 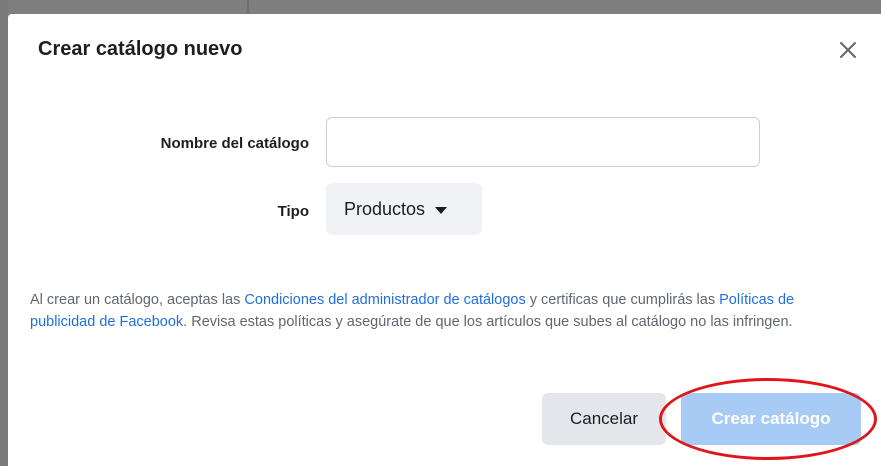 What do you see at coordinates (385, 208) in the screenshot?
I see `catalog-type-value: Productos` at bounding box center [385, 208].